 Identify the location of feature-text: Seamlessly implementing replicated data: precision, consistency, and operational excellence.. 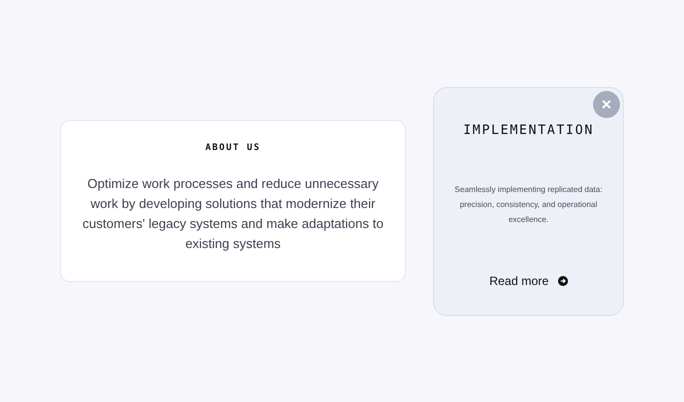
(529, 205).